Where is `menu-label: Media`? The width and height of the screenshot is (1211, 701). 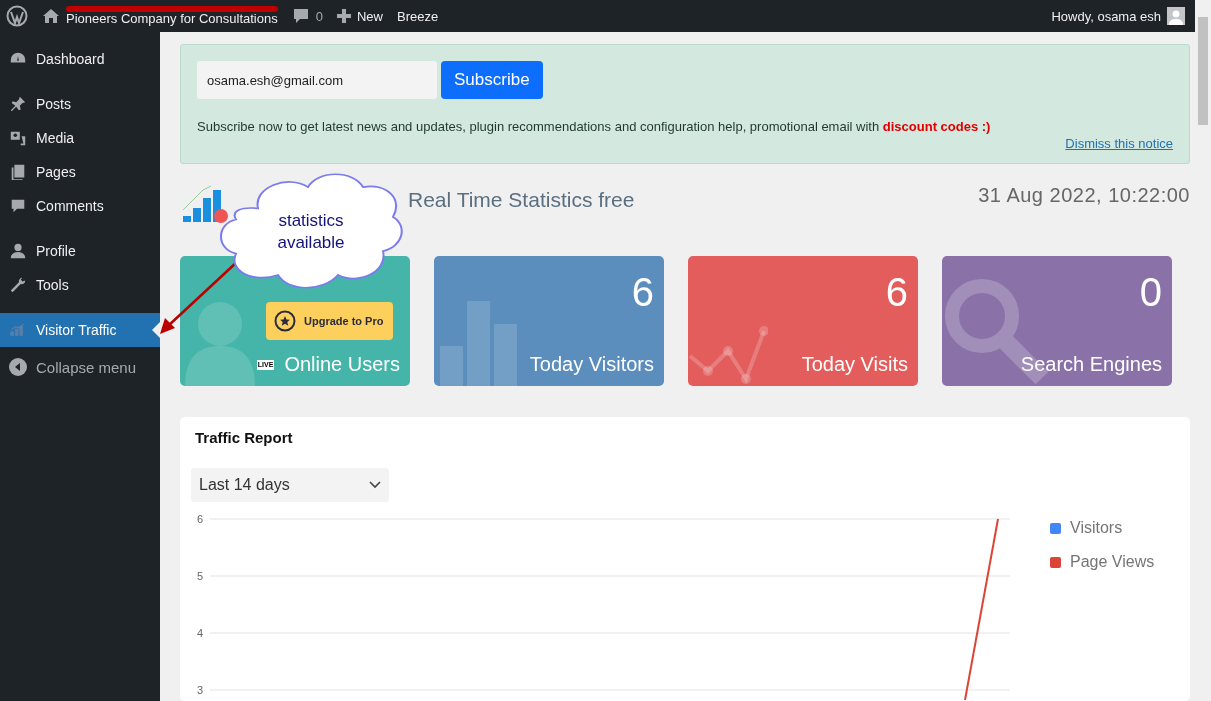
menu-label: Media is located at coordinates (55, 138).